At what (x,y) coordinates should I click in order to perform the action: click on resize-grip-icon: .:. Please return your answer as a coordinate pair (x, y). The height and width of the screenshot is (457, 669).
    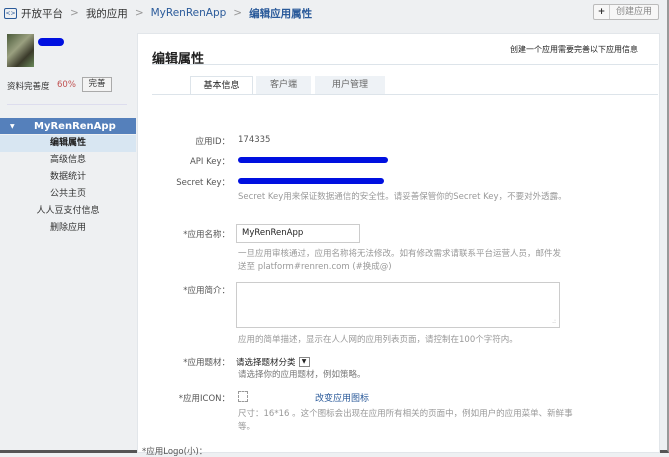
    Looking at the image, I should click on (554, 321).